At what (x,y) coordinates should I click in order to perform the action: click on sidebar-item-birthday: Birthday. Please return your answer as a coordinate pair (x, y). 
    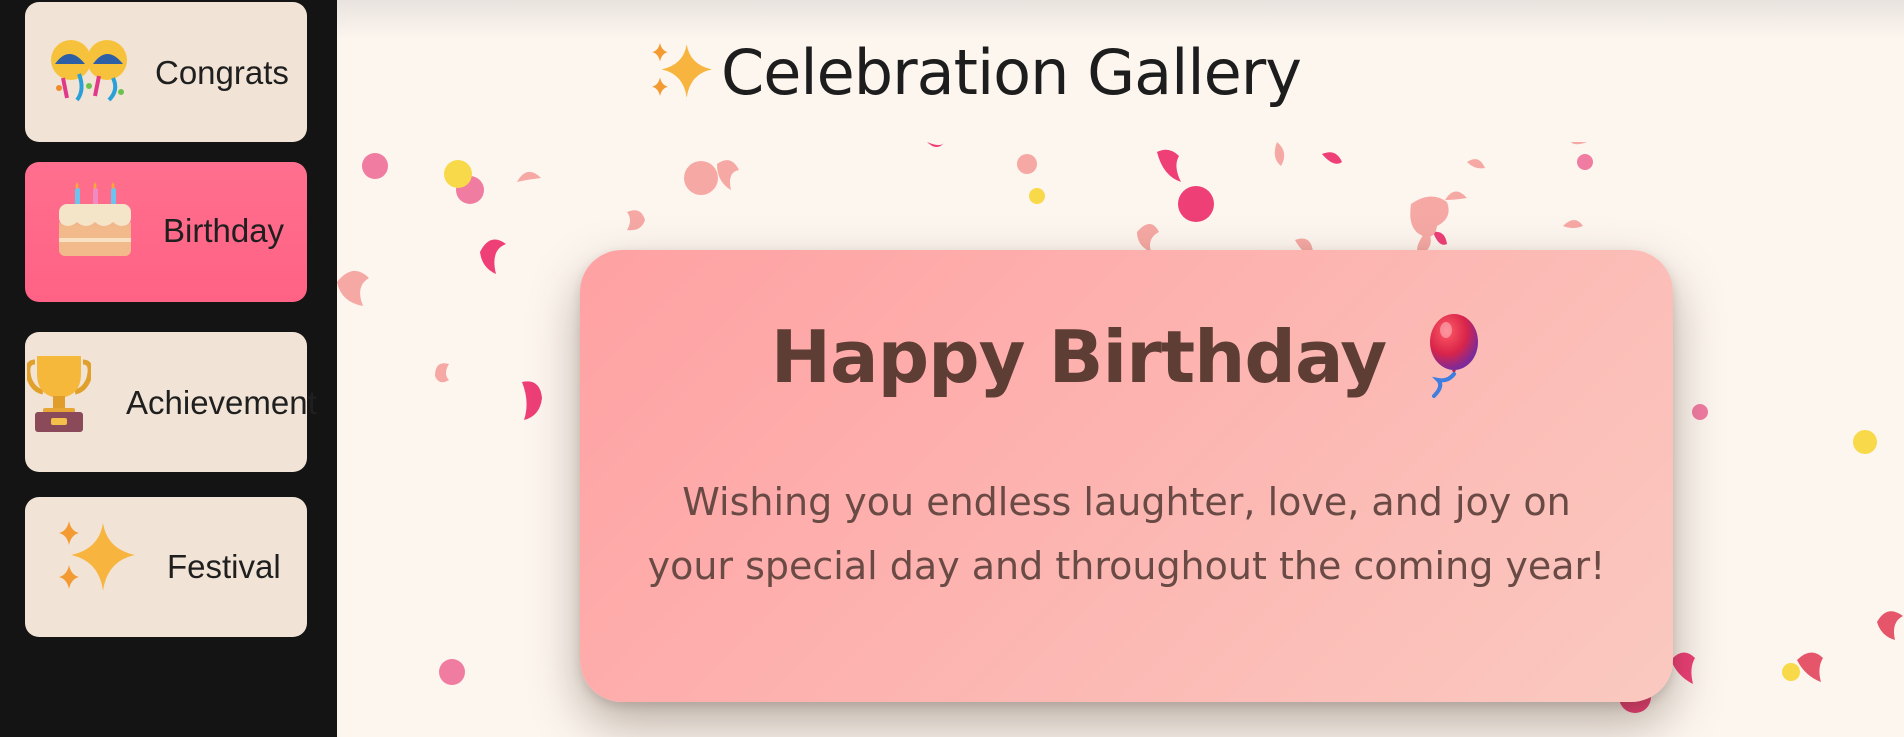
    Looking at the image, I should click on (166, 232).